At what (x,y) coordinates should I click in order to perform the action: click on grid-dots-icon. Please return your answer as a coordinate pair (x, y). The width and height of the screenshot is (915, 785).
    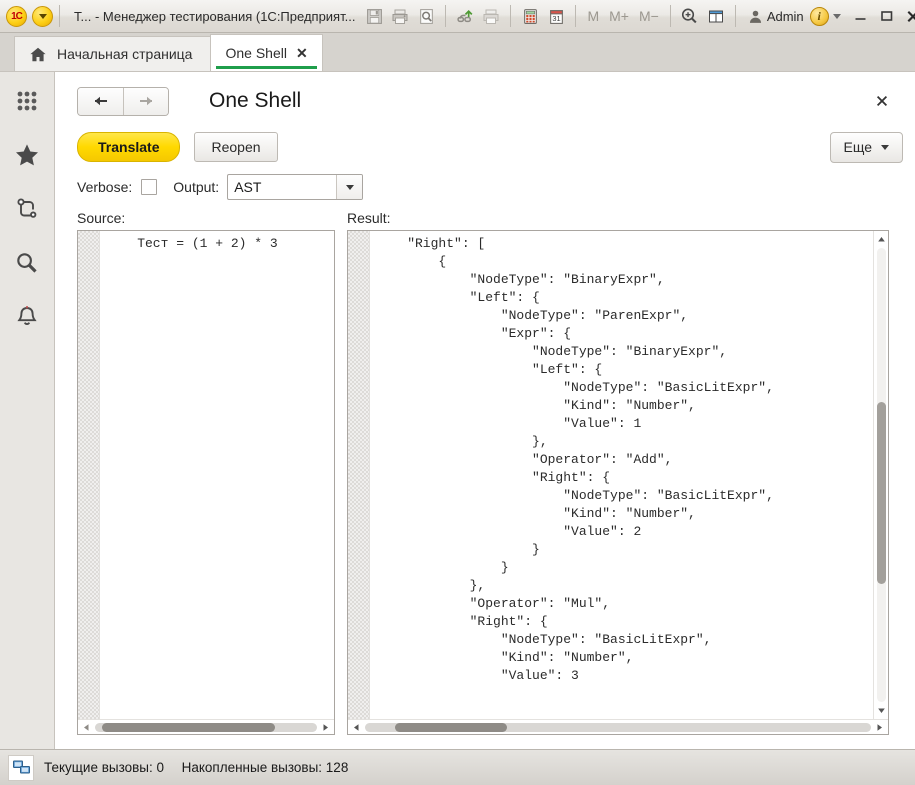
    Looking at the image, I should click on (27, 101).